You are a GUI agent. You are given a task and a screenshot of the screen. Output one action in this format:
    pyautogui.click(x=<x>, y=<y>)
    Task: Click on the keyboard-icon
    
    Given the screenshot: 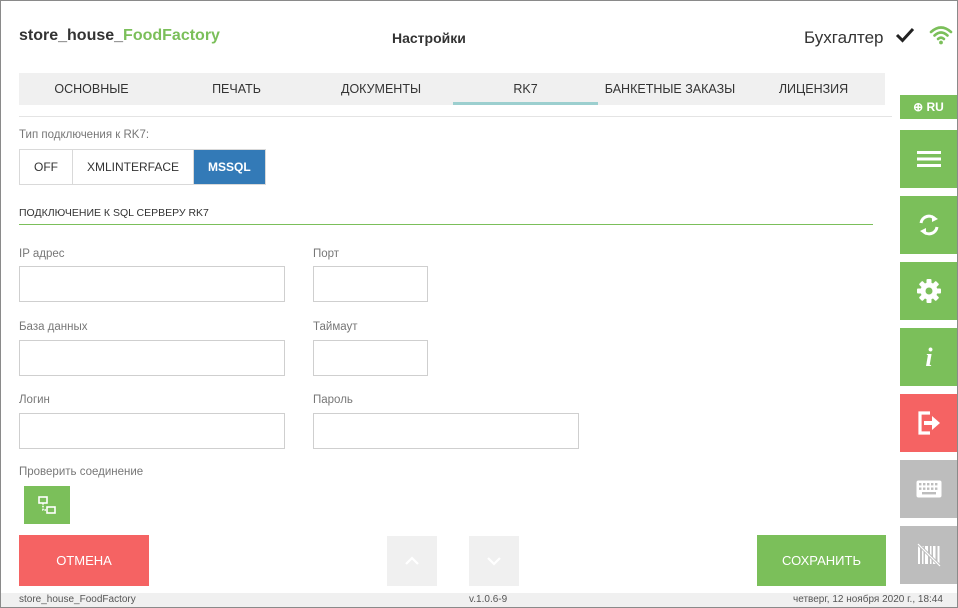 What is the action you would take?
    pyautogui.click(x=928, y=489)
    